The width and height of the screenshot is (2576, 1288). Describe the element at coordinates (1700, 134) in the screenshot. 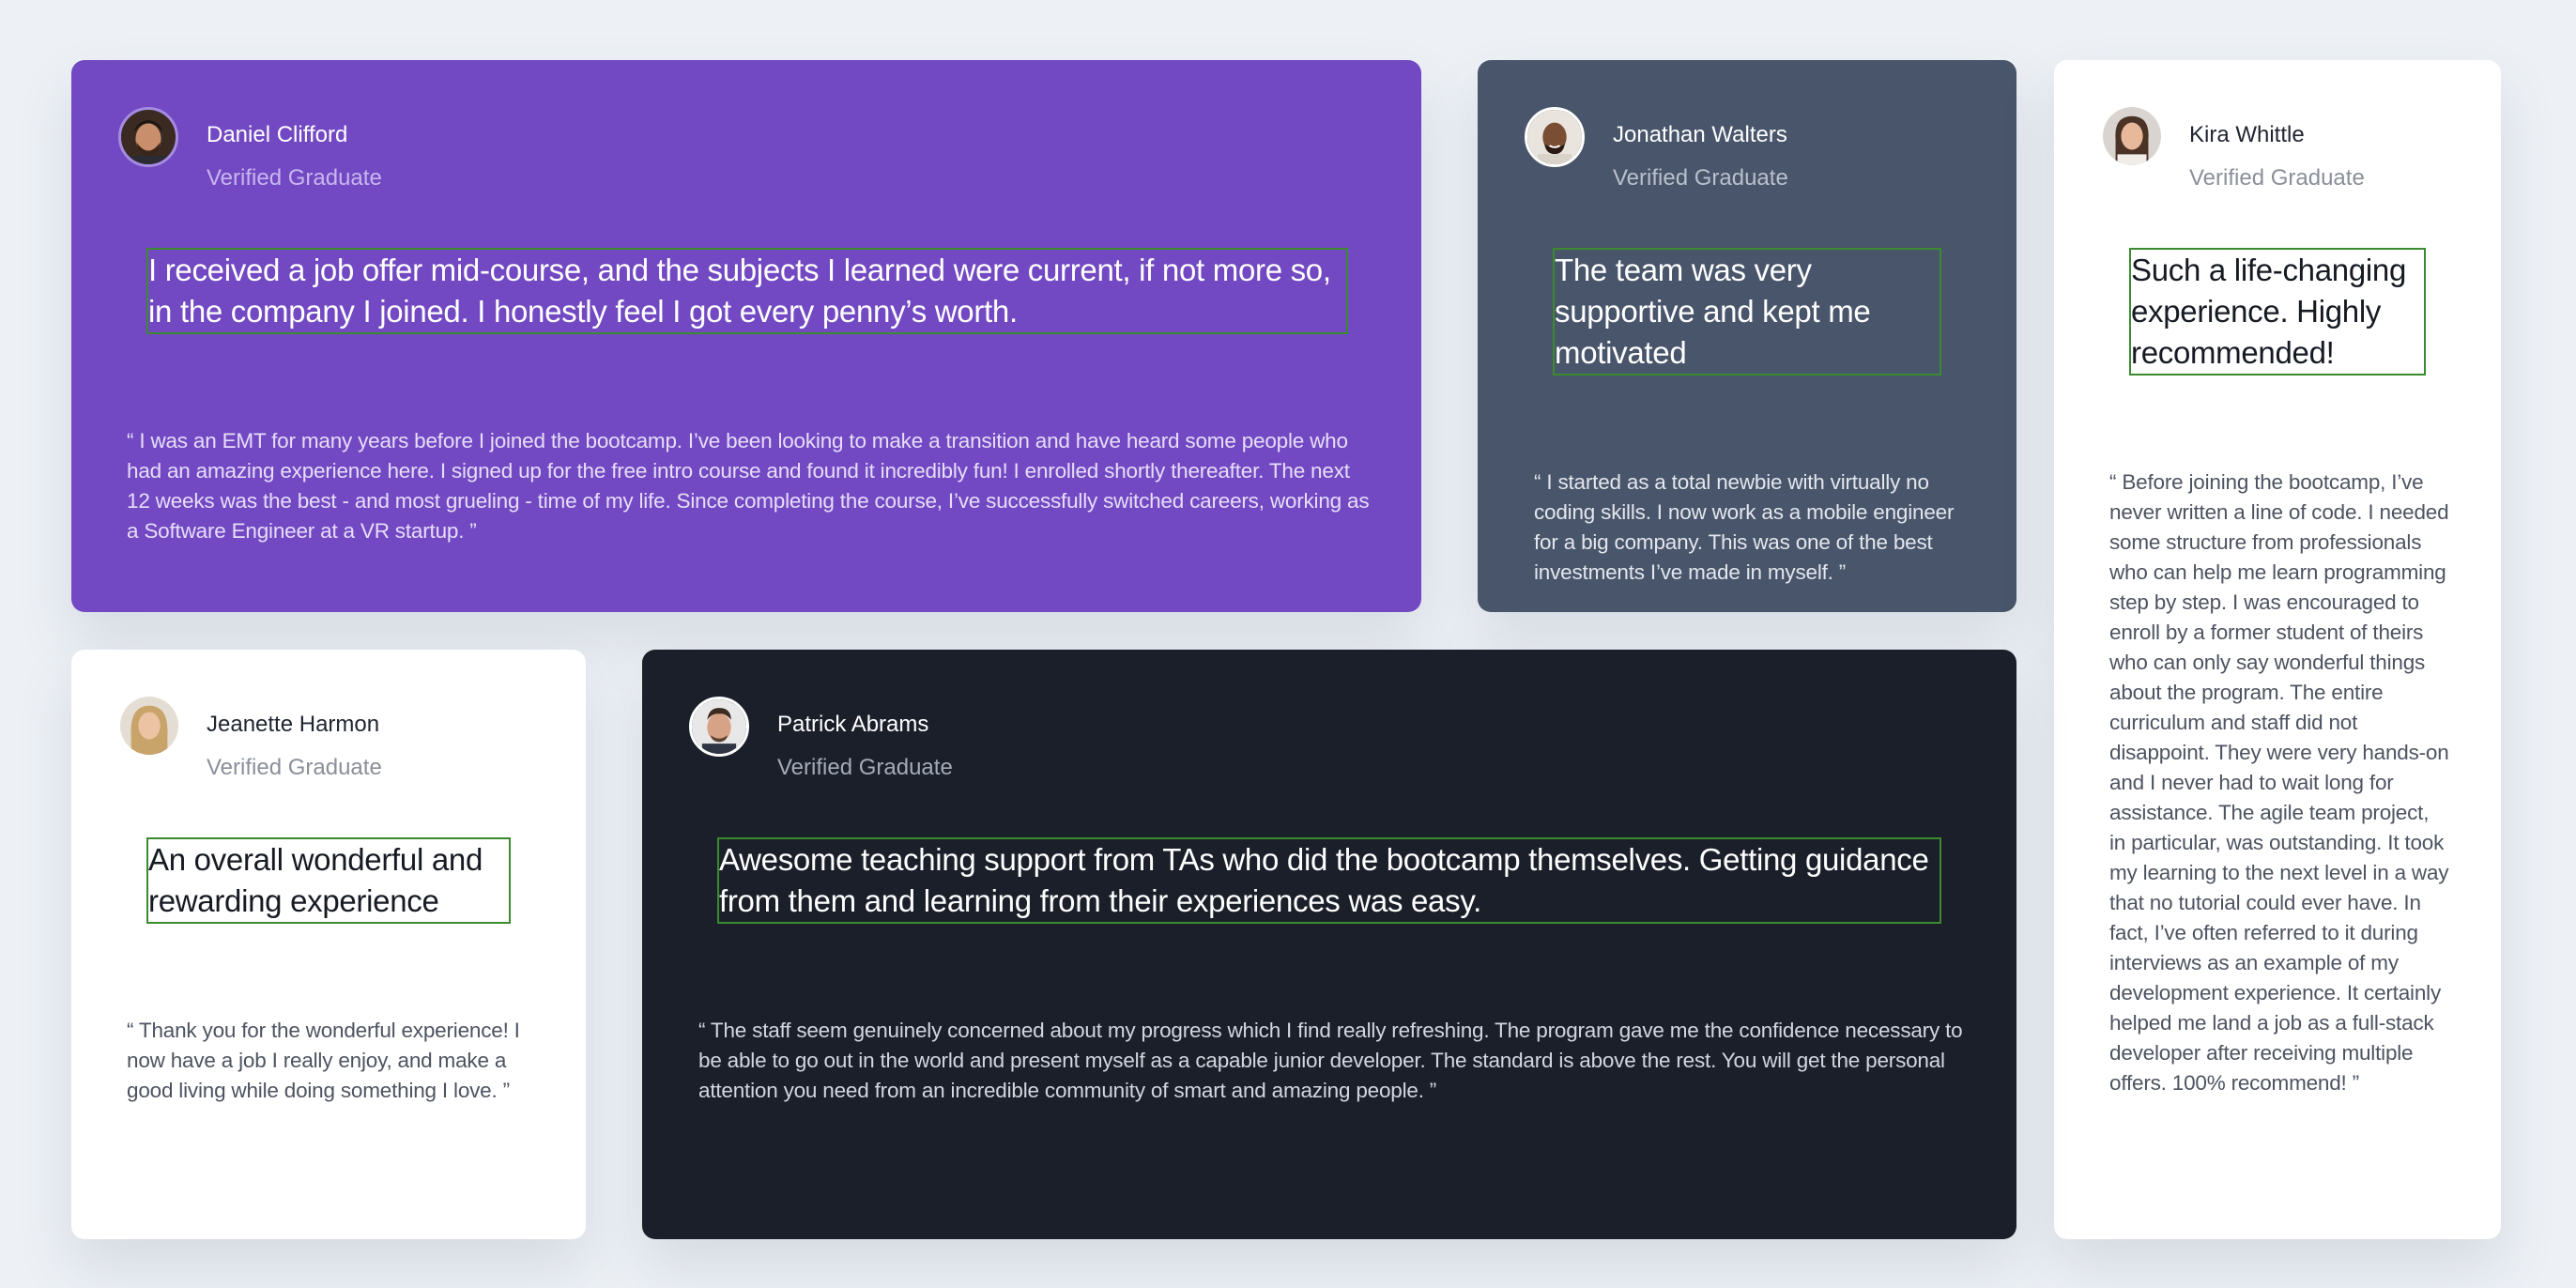

I see `reviewer-name: Jonathan Walters` at that location.